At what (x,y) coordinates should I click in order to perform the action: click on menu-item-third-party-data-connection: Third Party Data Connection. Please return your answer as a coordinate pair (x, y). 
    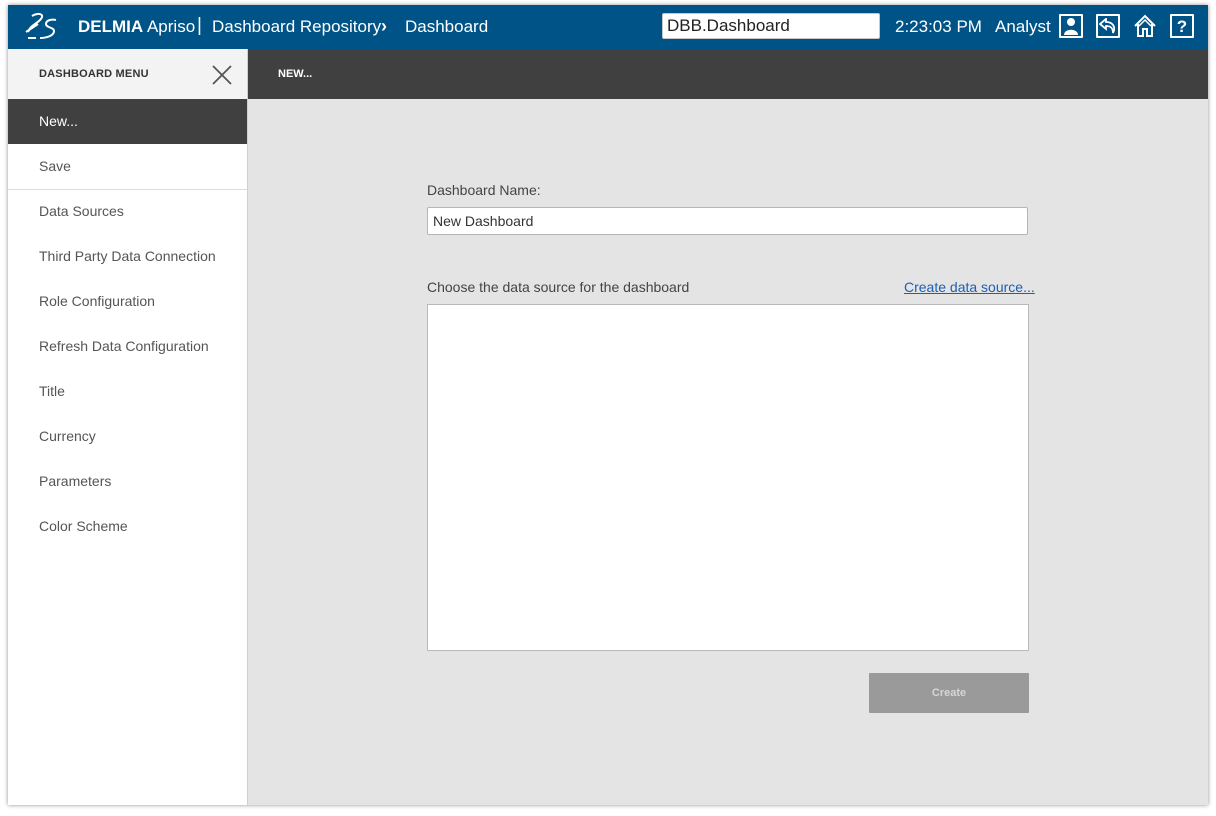
    Looking at the image, I should click on (127, 256).